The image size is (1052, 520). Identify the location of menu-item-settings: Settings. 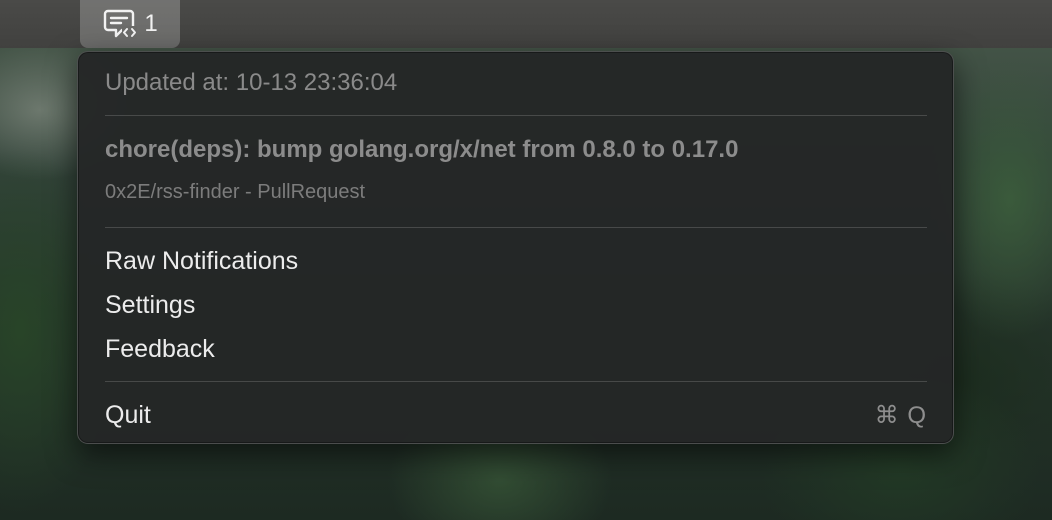
(516, 305).